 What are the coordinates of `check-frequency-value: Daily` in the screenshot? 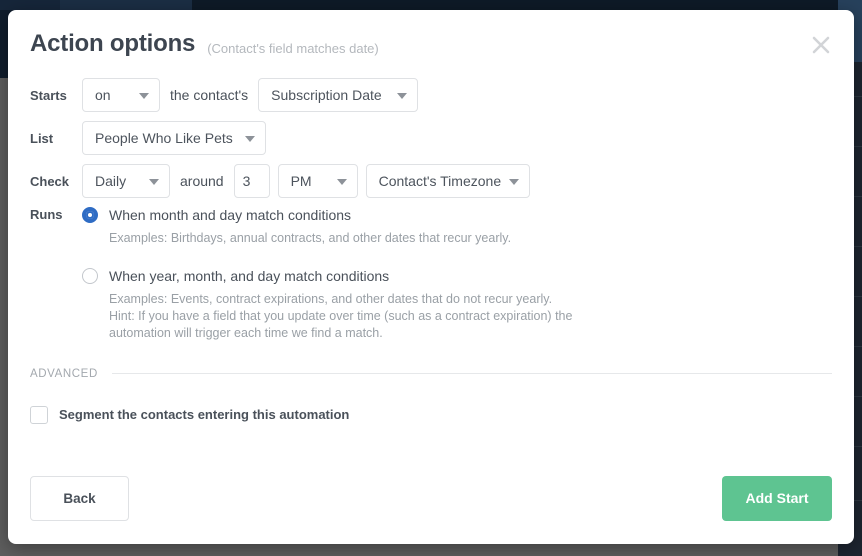 It's located at (111, 181).